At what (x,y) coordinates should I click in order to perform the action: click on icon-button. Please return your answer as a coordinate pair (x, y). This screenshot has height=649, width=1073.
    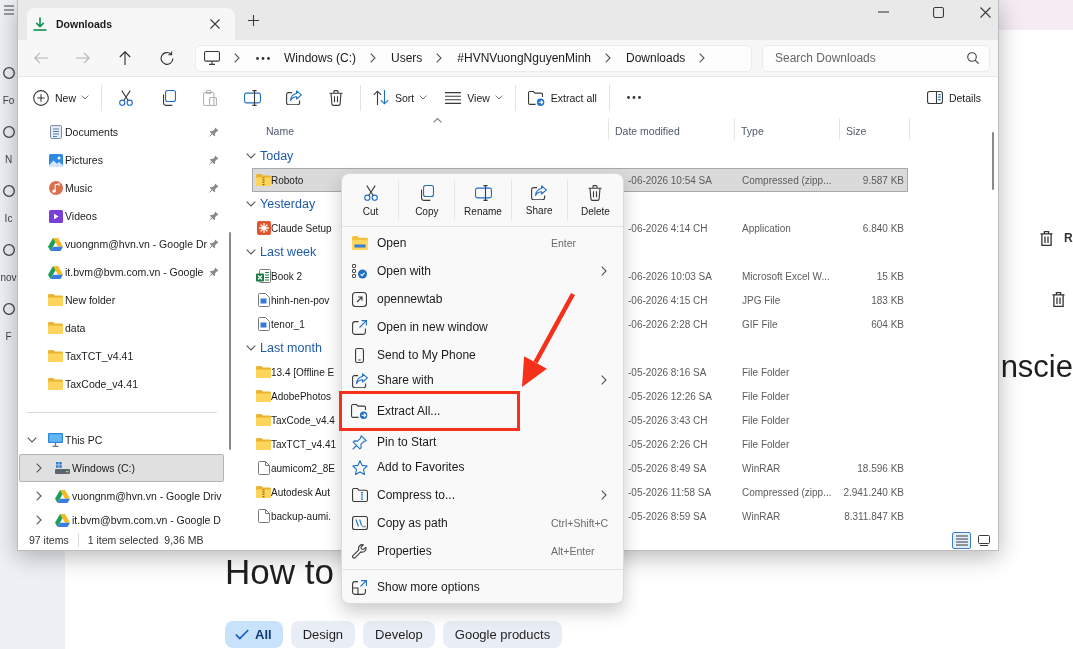
    Looking at the image, I should click on (1058, 299).